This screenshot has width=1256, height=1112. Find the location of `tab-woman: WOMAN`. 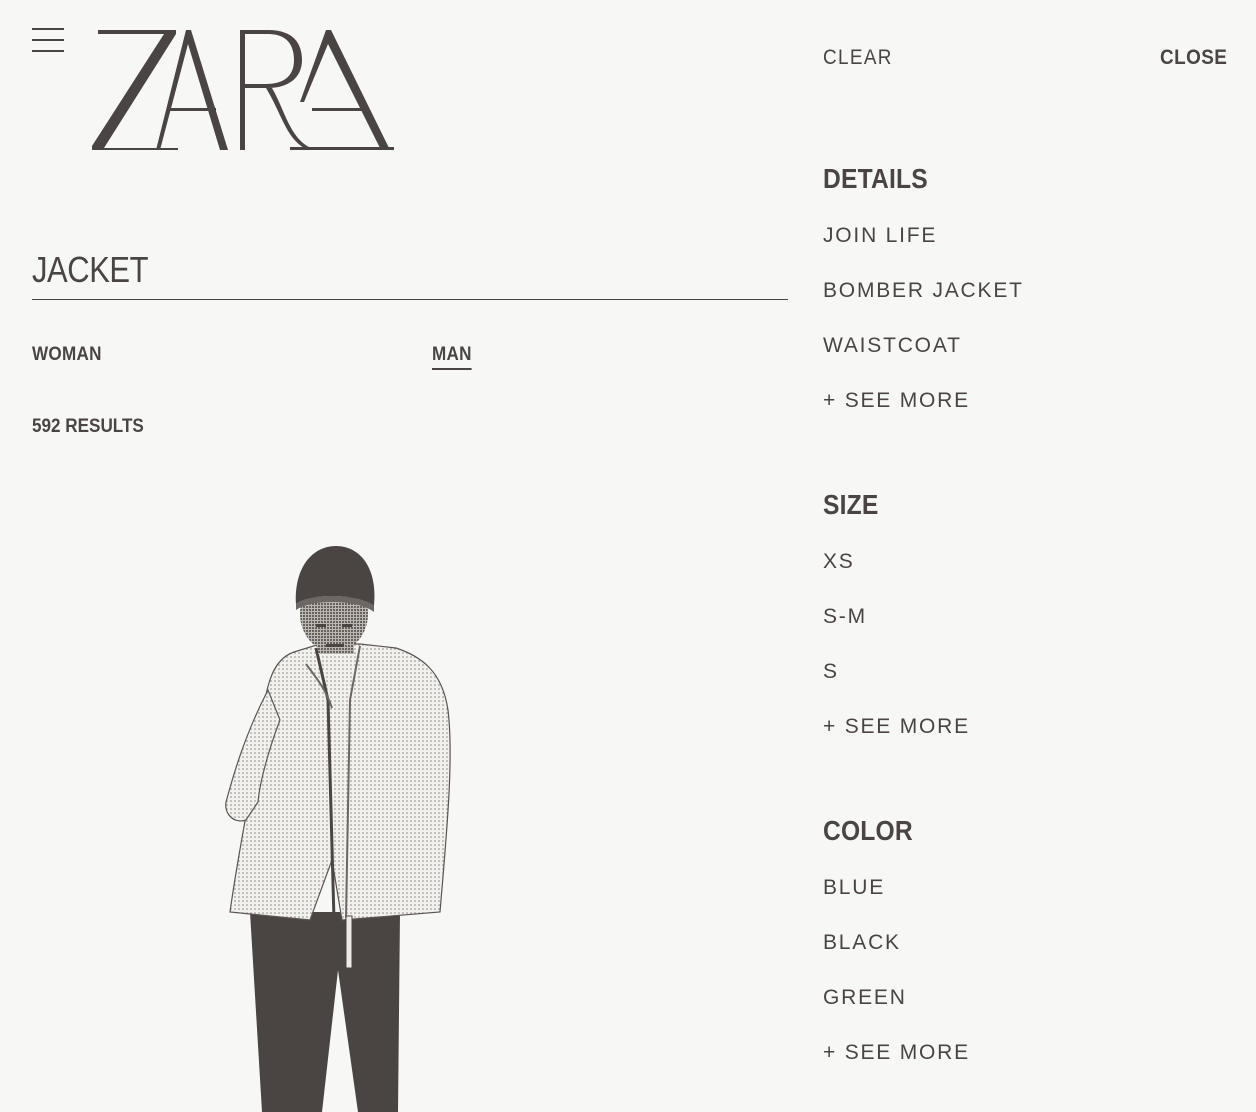

tab-woman: WOMAN is located at coordinates (67, 355).